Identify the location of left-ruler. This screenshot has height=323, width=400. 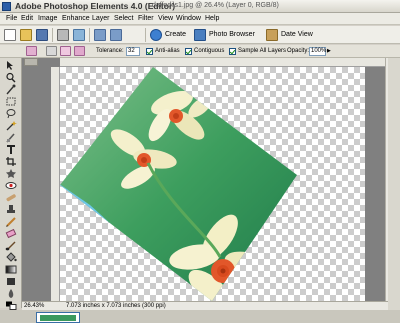
(55, 184).